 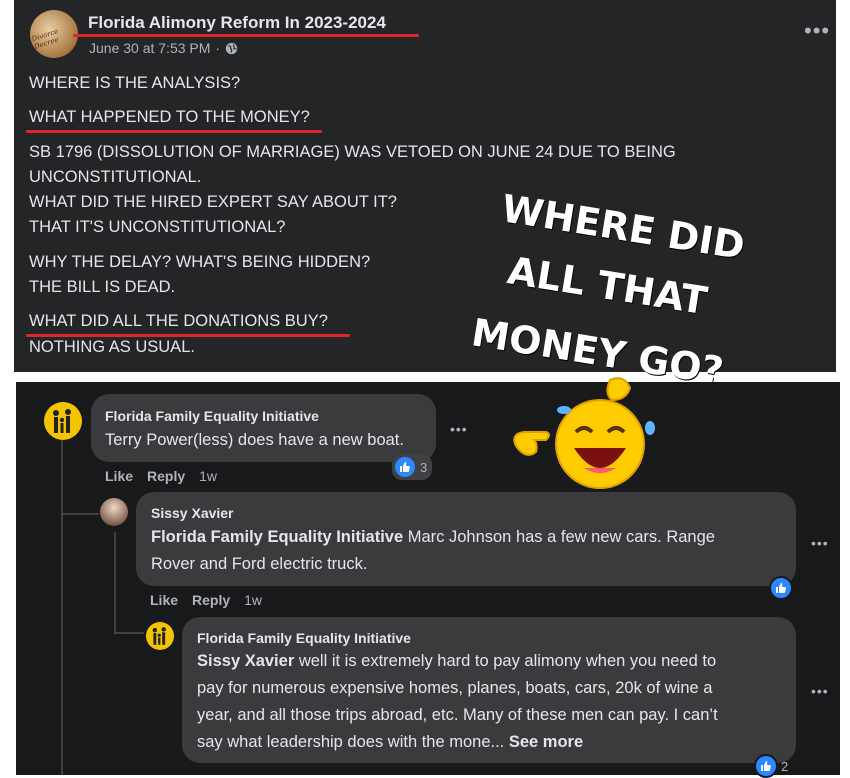 What do you see at coordinates (559, 537) in the screenshot?
I see `comment-text-part: Marc Johnson has a few new cars. Range` at bounding box center [559, 537].